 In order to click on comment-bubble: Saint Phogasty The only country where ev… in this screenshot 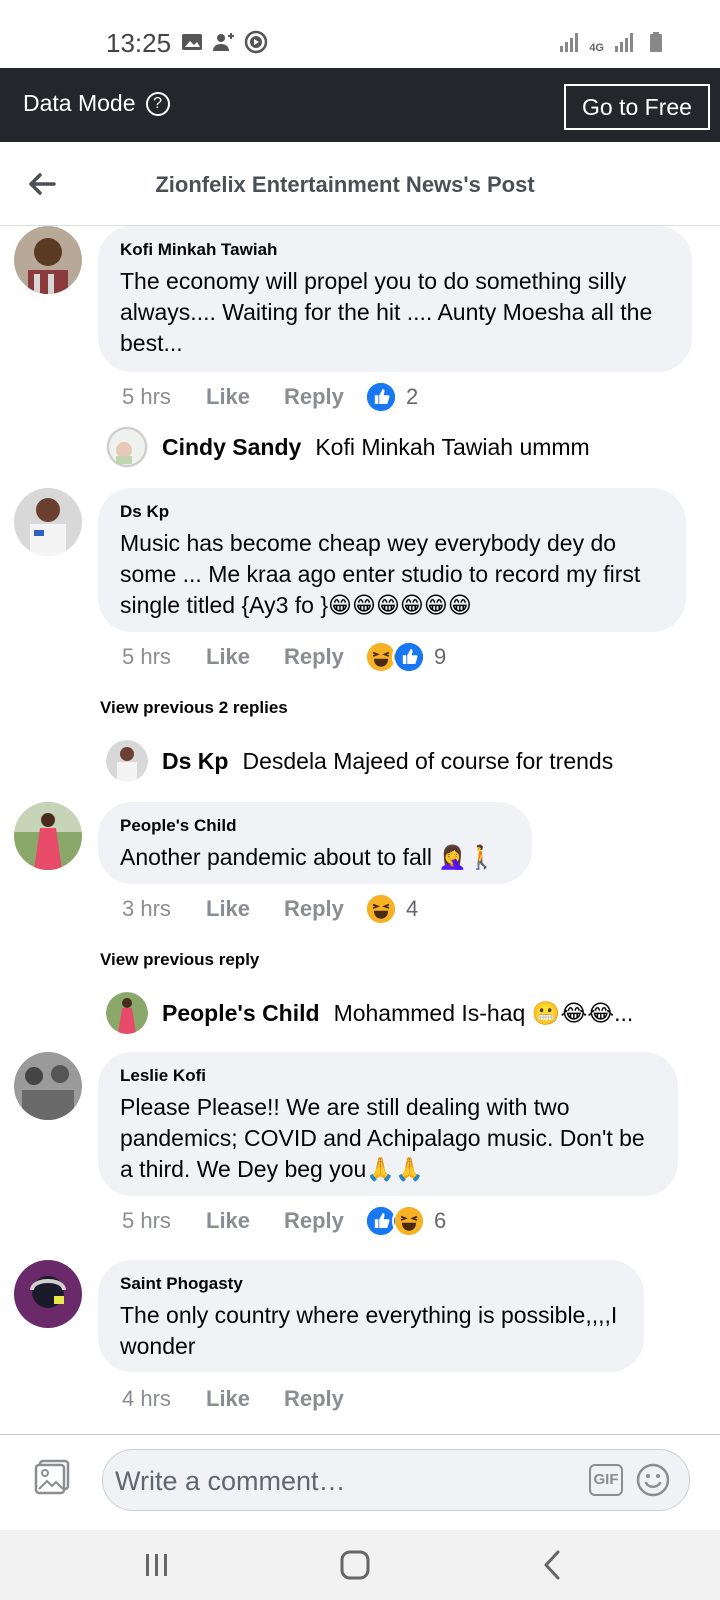, I will do `click(371, 1316)`.